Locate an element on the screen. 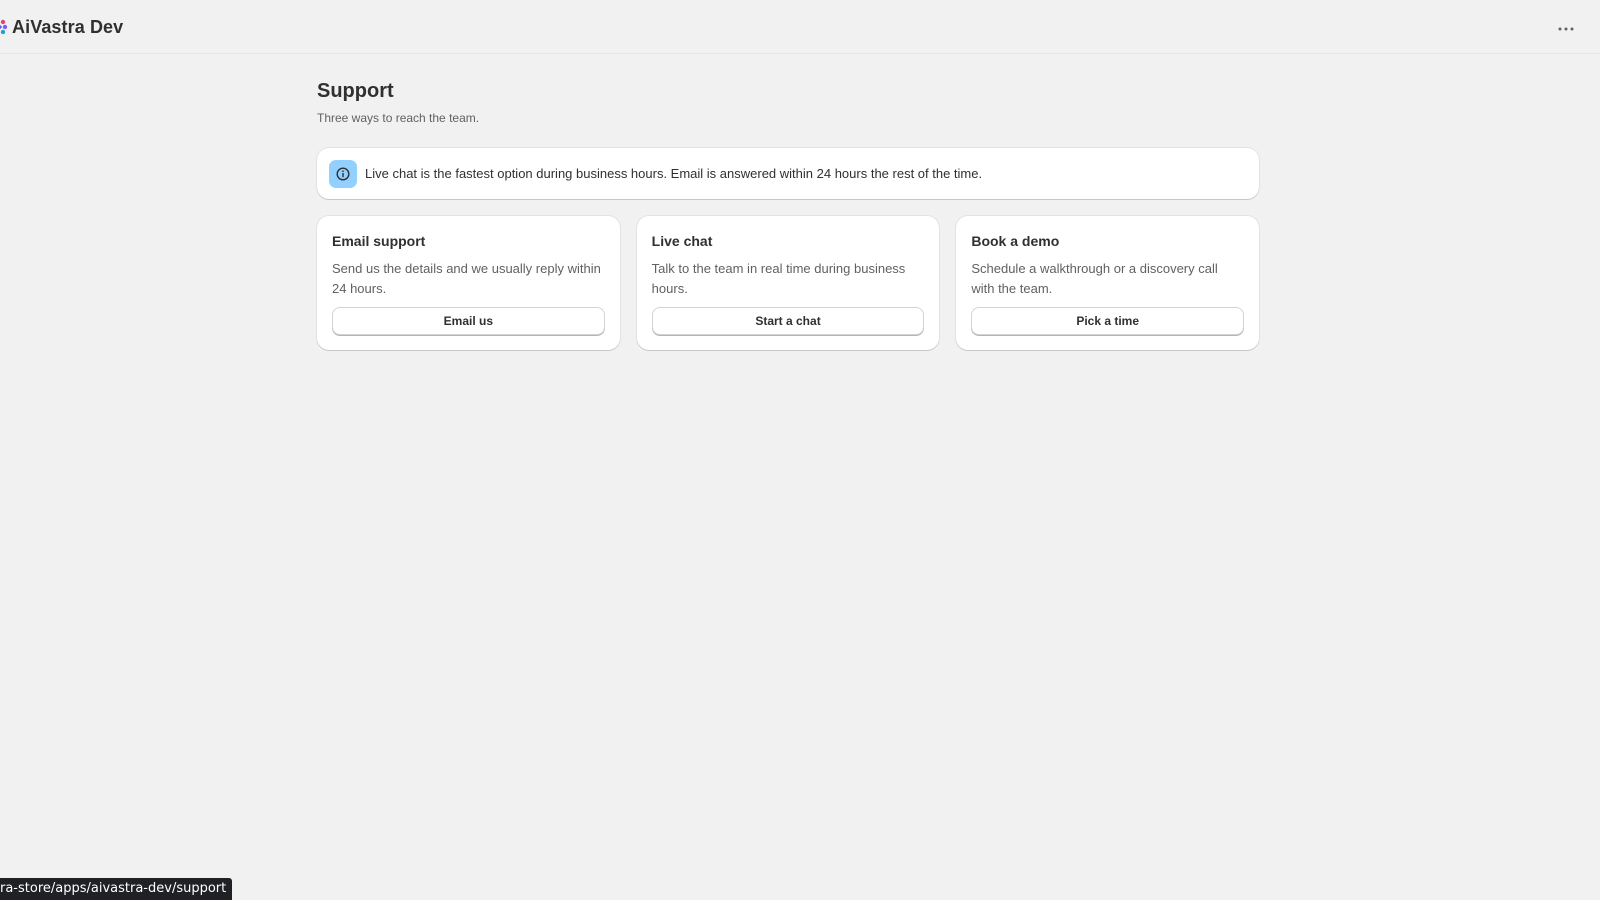 The image size is (1600, 900). pick-time-button: Pick a time is located at coordinates (1108, 321).